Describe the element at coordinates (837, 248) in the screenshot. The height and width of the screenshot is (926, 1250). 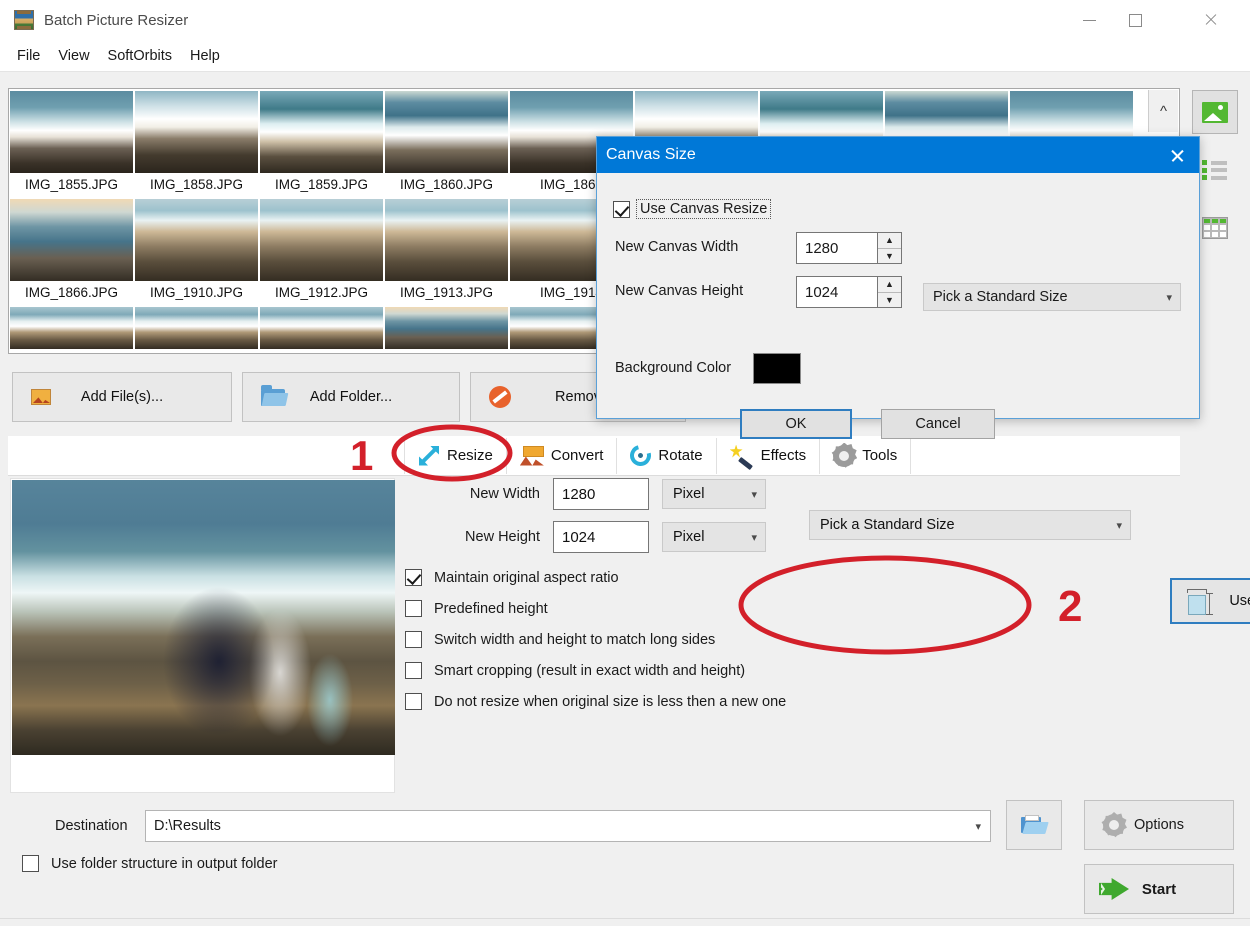
I see `dialog-new-canvas-width-input: 1280` at that location.